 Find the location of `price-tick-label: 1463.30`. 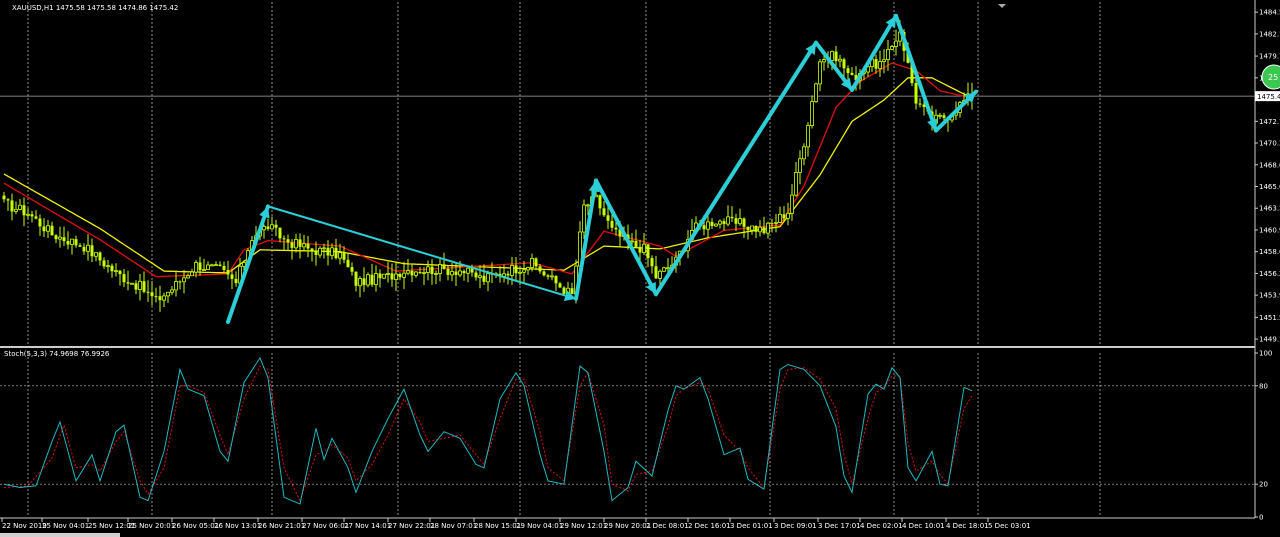

price-tick-label: 1463.30 is located at coordinates (1269, 209).